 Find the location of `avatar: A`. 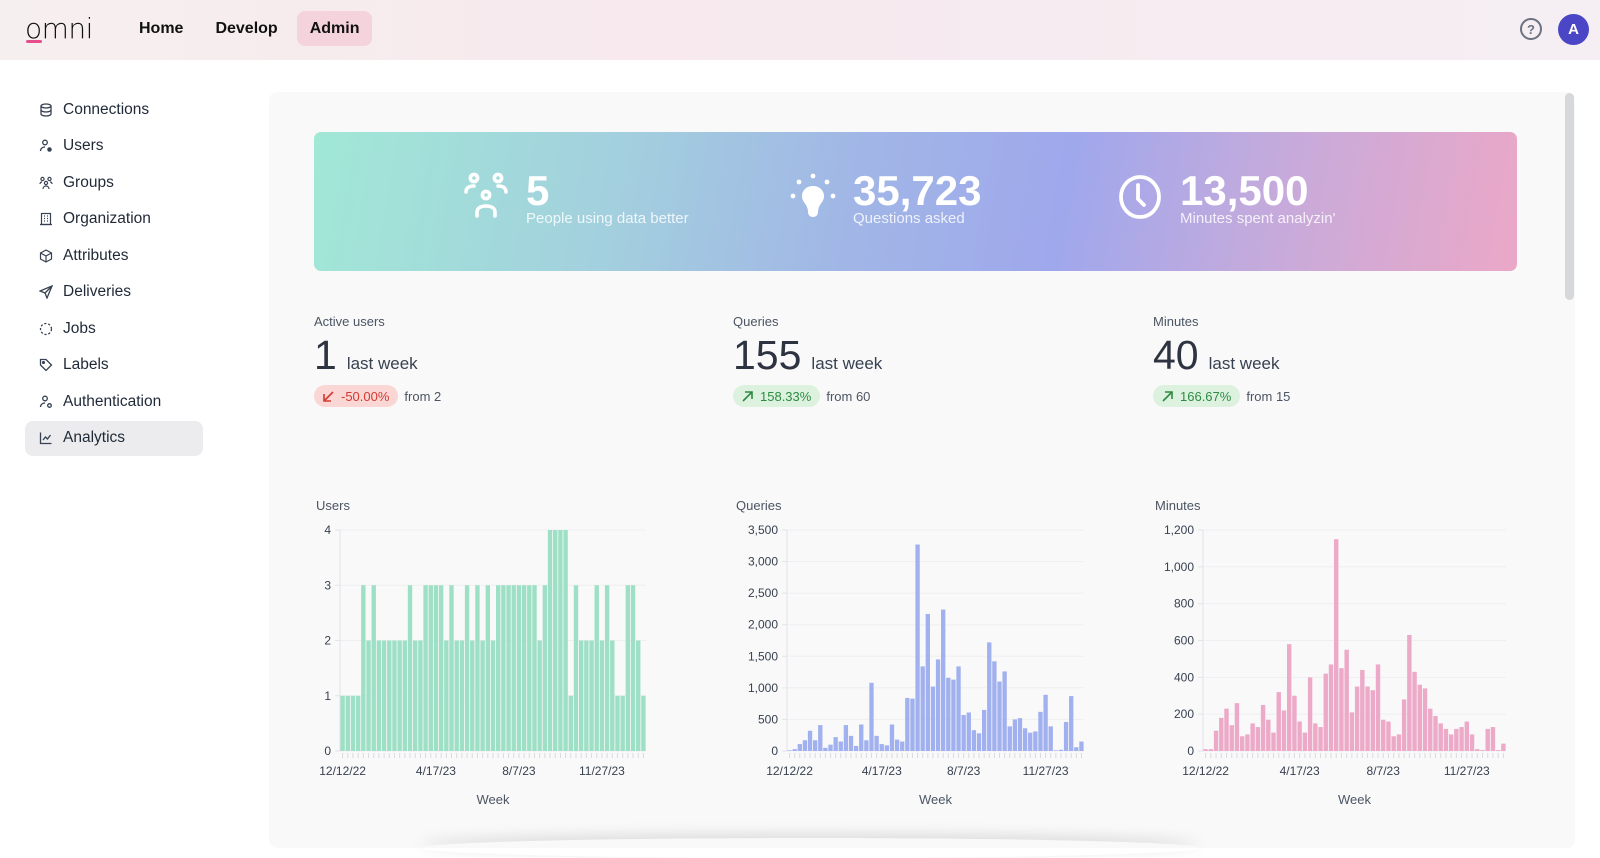

avatar: A is located at coordinates (1573, 29).